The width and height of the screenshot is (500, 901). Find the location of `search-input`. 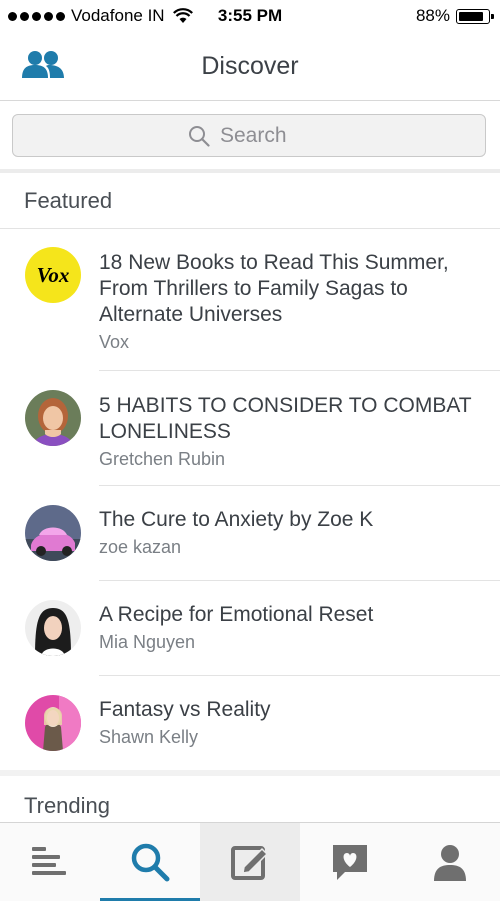

search-input is located at coordinates (265, 135).